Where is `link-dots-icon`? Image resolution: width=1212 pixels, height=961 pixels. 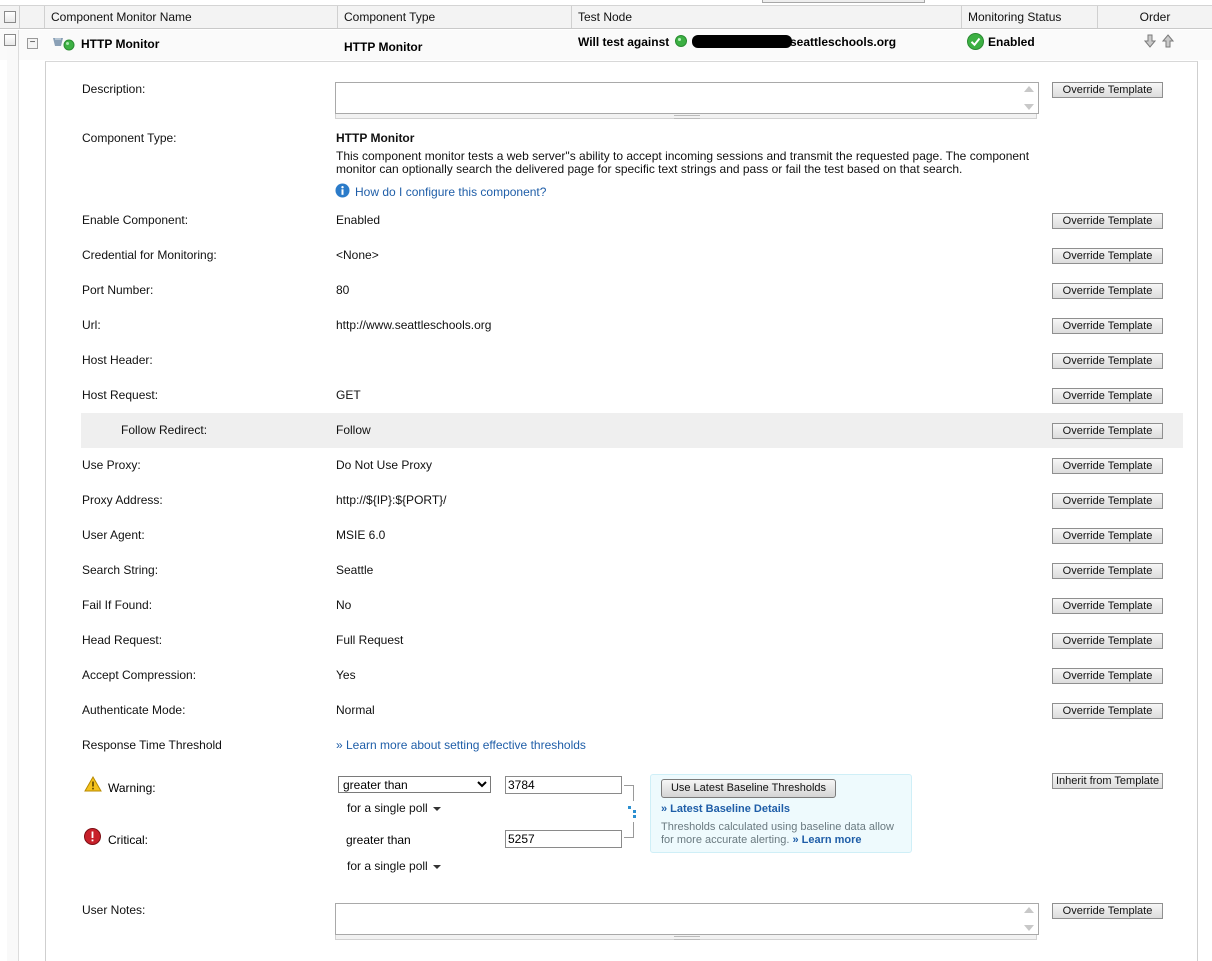
link-dots-icon is located at coordinates (632, 812).